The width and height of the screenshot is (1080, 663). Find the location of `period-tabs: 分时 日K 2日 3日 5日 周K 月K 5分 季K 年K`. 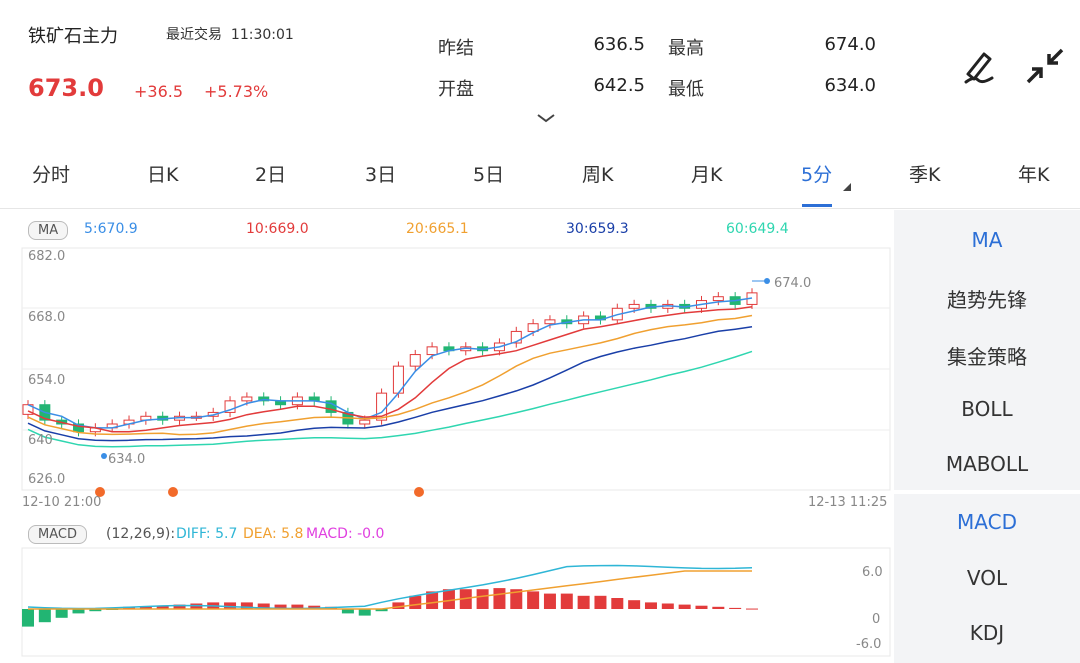

period-tabs: 分时 日K 2日 3日 5日 周K 月K 5分 季K 年K is located at coordinates (540, 178).